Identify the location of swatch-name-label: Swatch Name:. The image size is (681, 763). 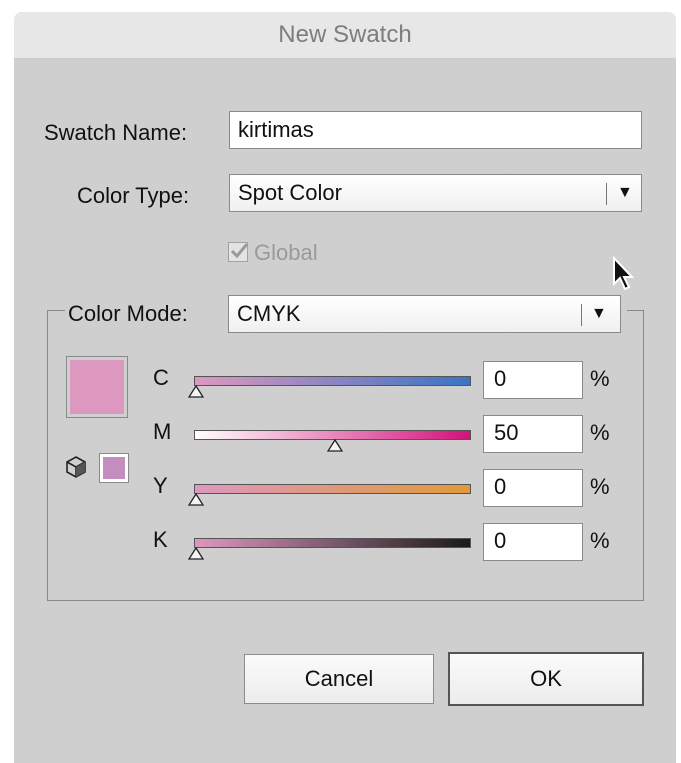
(116, 132).